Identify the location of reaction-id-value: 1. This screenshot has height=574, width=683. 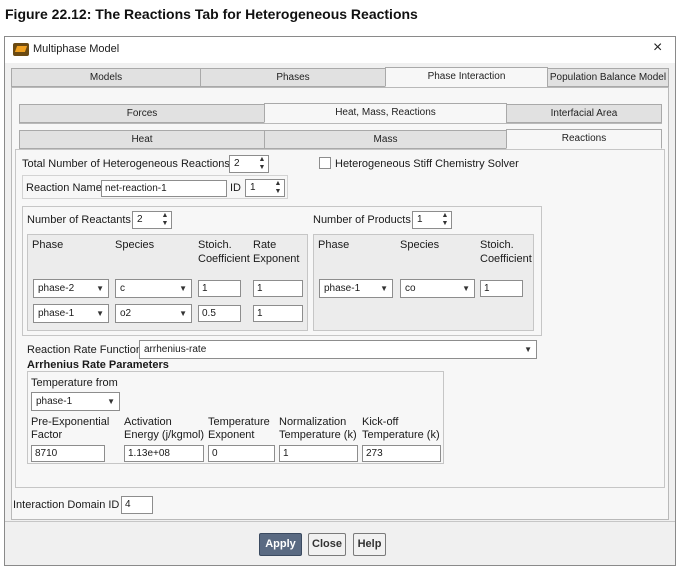
(253, 187).